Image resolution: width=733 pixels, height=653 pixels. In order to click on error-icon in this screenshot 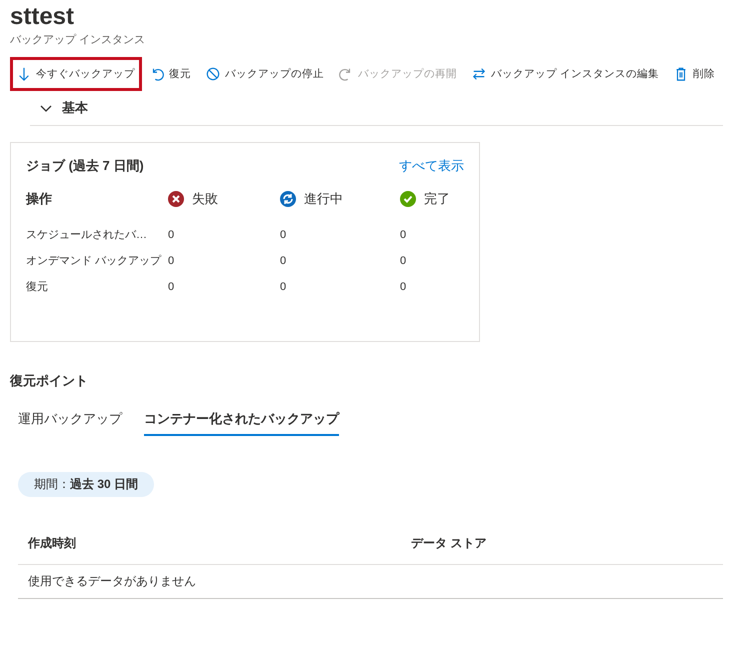, I will do `click(176, 199)`.